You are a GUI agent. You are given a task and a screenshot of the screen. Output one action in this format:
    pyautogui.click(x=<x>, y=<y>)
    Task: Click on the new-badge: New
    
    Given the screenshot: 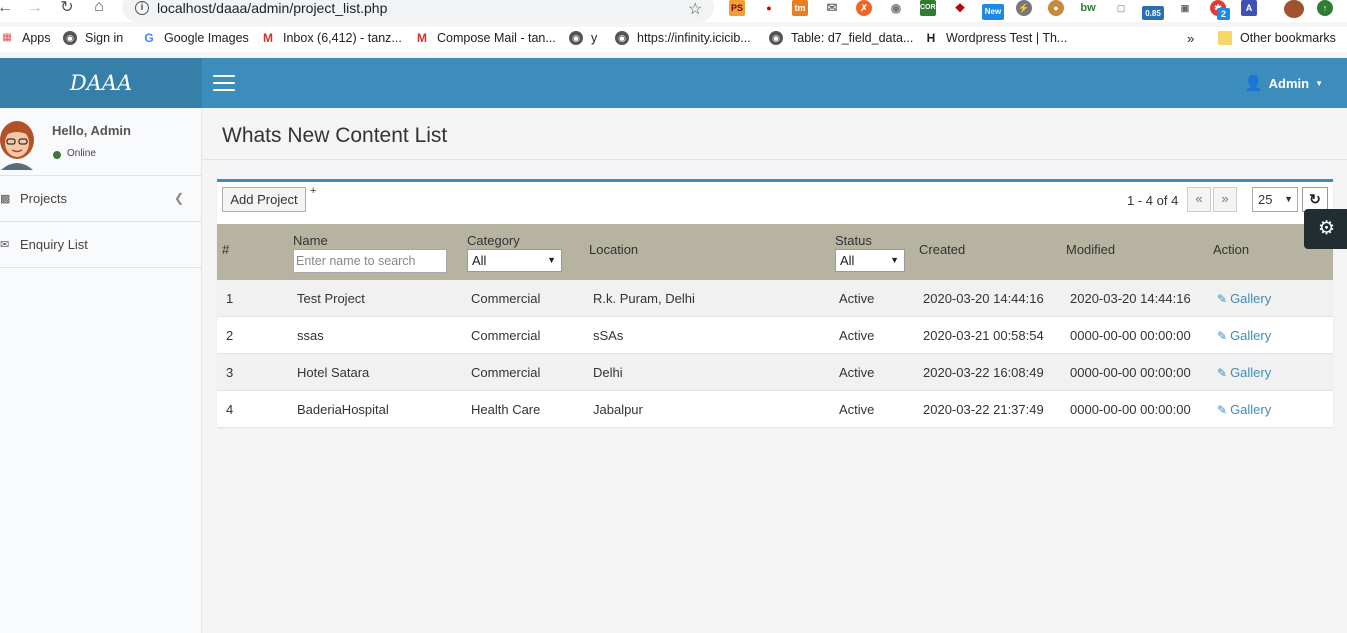 What is the action you would take?
    pyautogui.click(x=993, y=12)
    